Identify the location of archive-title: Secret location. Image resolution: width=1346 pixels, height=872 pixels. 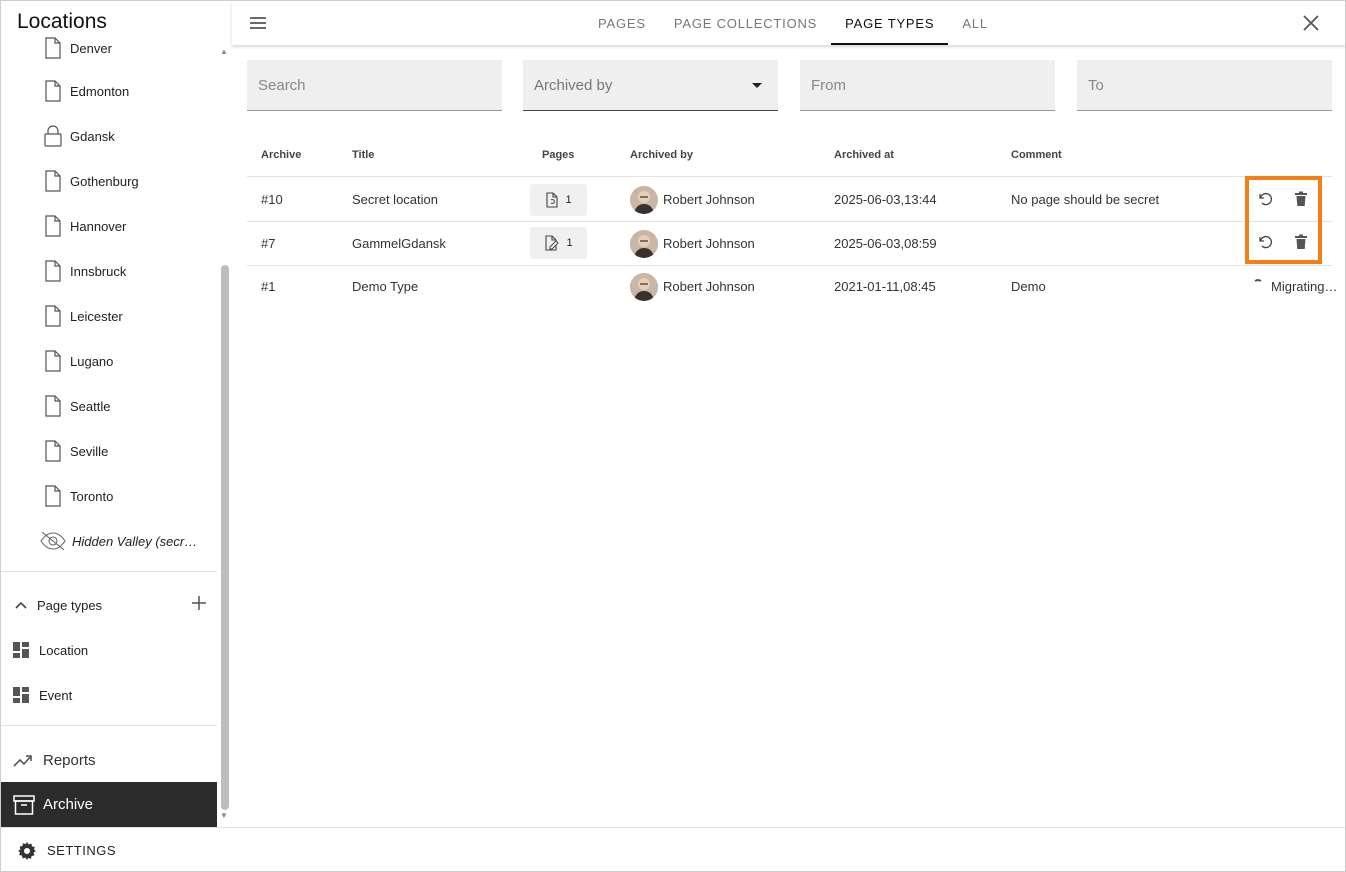
(395, 199).